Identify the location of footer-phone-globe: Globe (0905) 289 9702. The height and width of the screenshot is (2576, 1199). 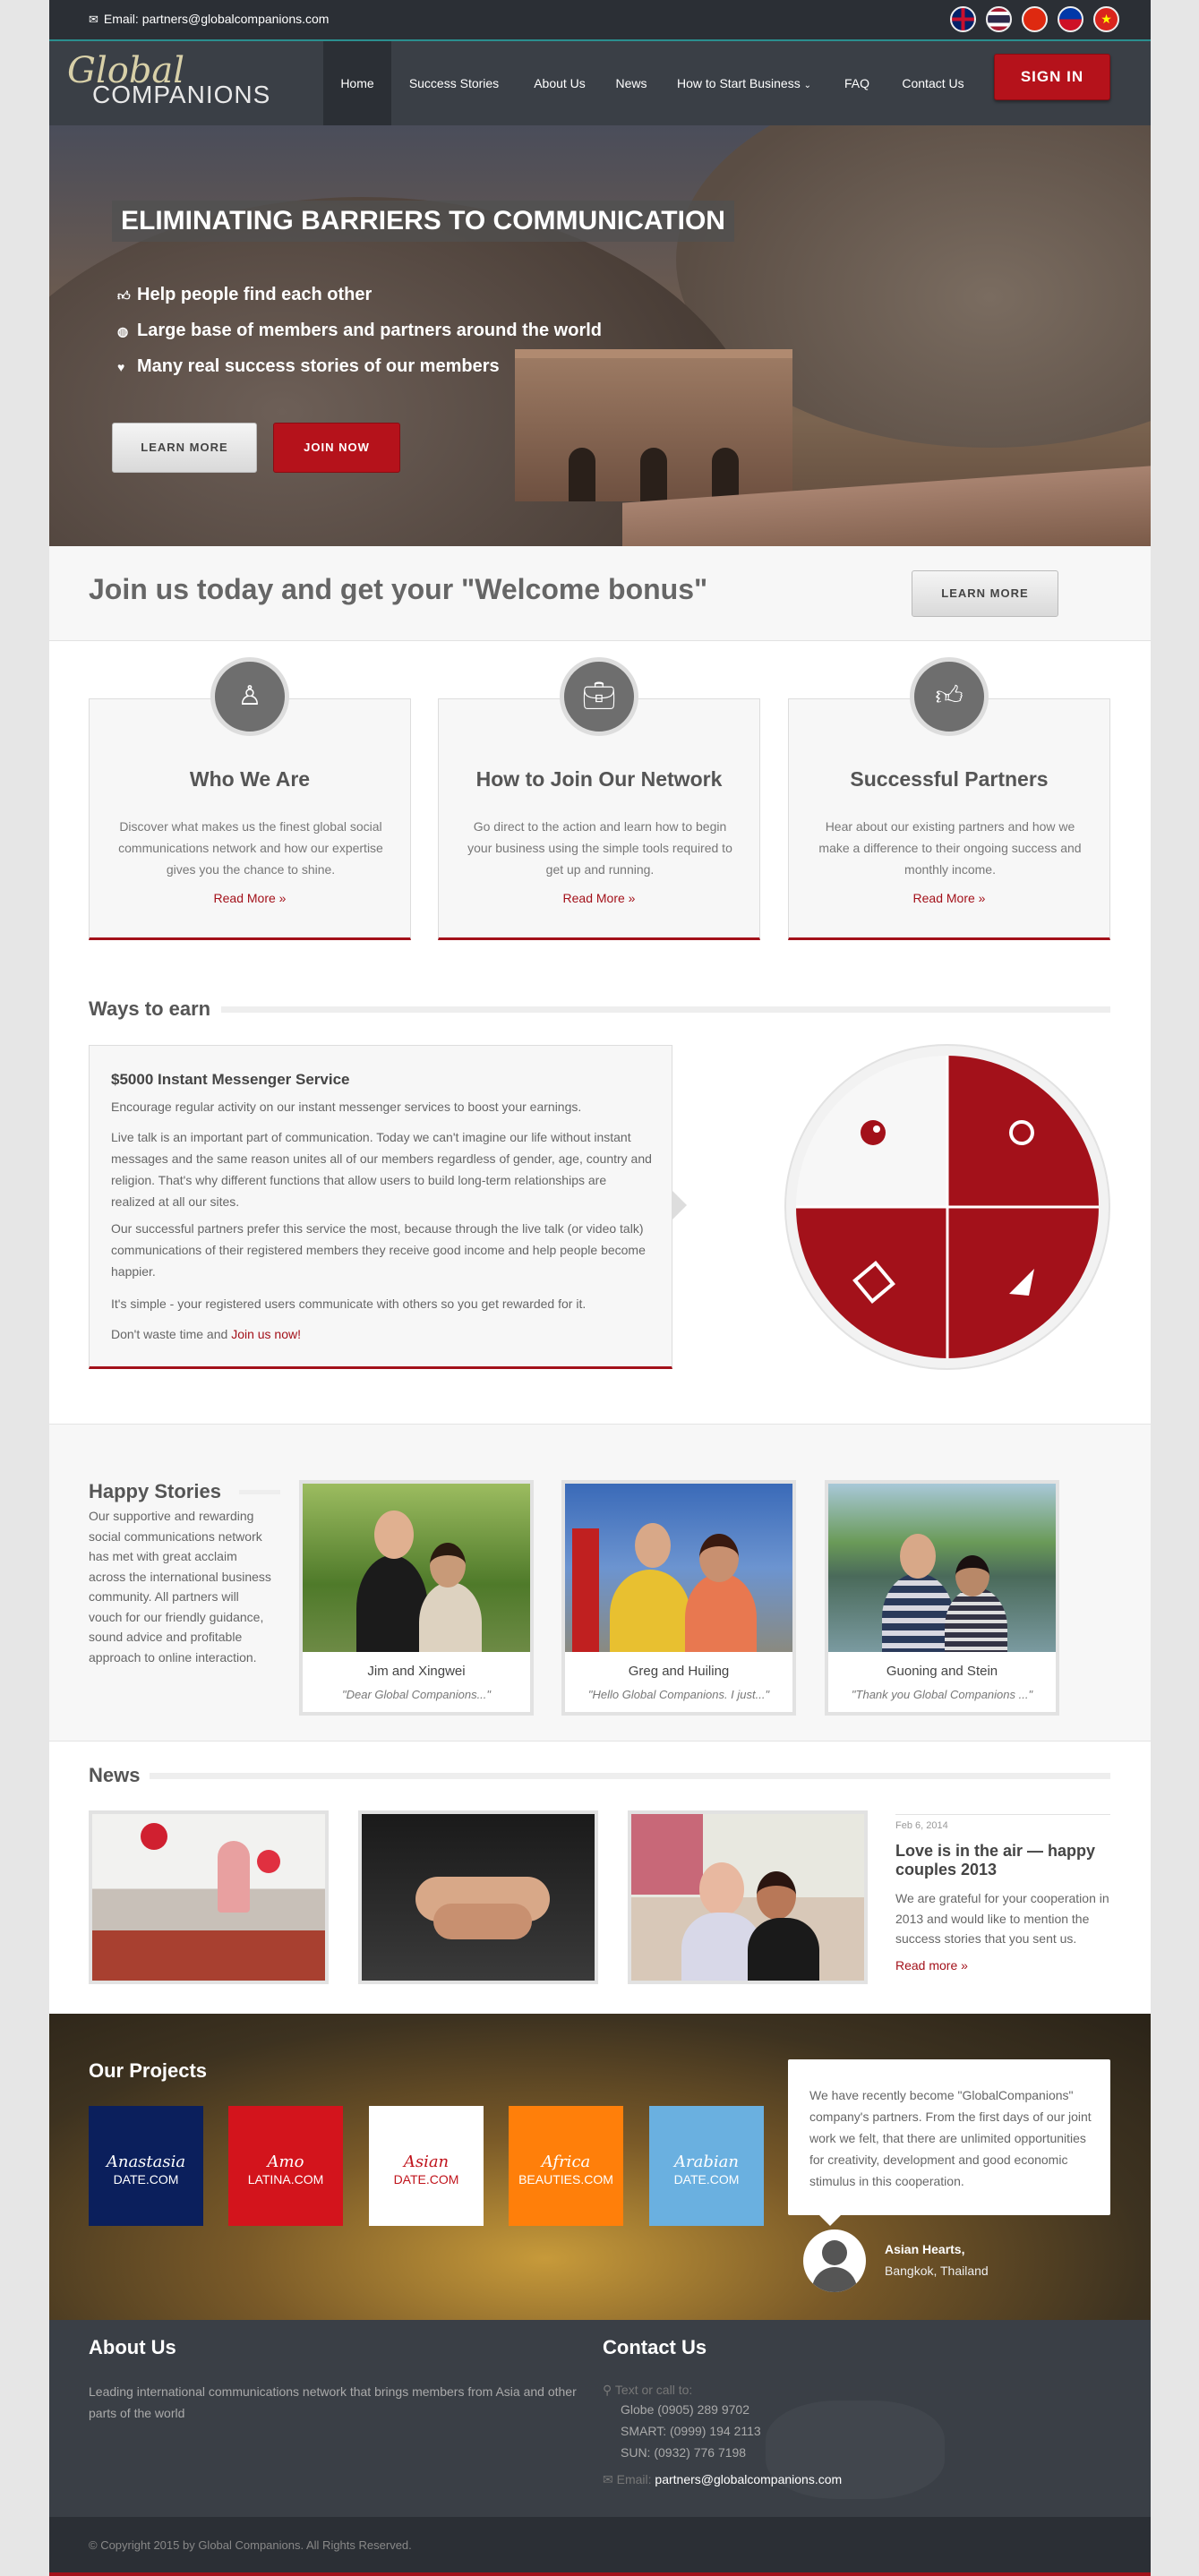
(685, 2410).